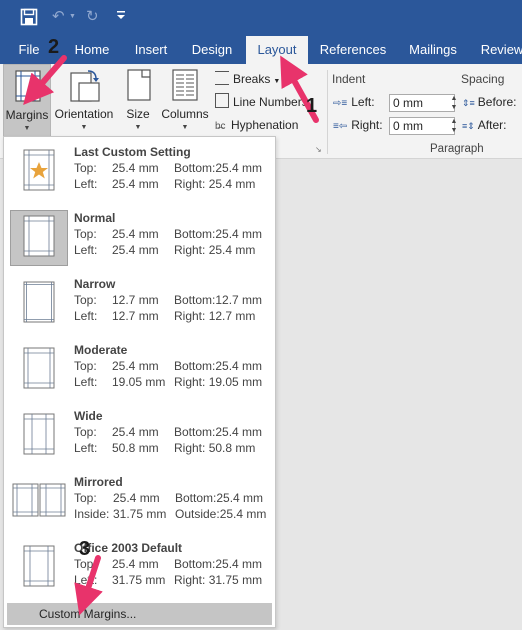 The image size is (522, 630). What do you see at coordinates (101, 350) in the screenshot?
I see `margin-preset-name: Moderate` at bounding box center [101, 350].